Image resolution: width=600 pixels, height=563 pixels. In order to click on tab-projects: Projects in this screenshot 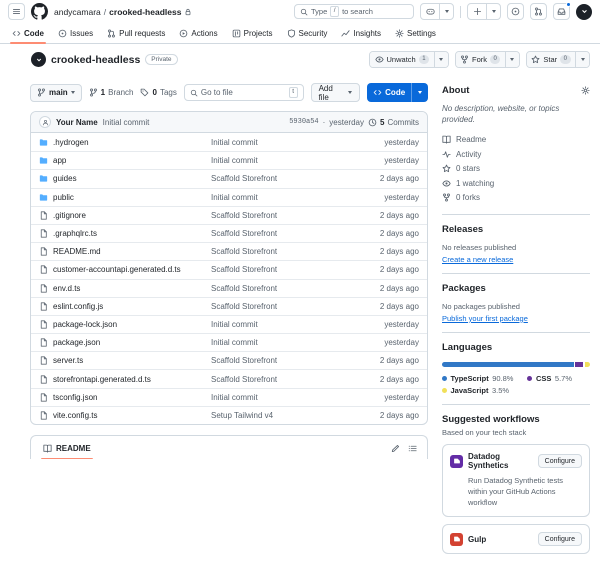, I will do `click(252, 33)`.